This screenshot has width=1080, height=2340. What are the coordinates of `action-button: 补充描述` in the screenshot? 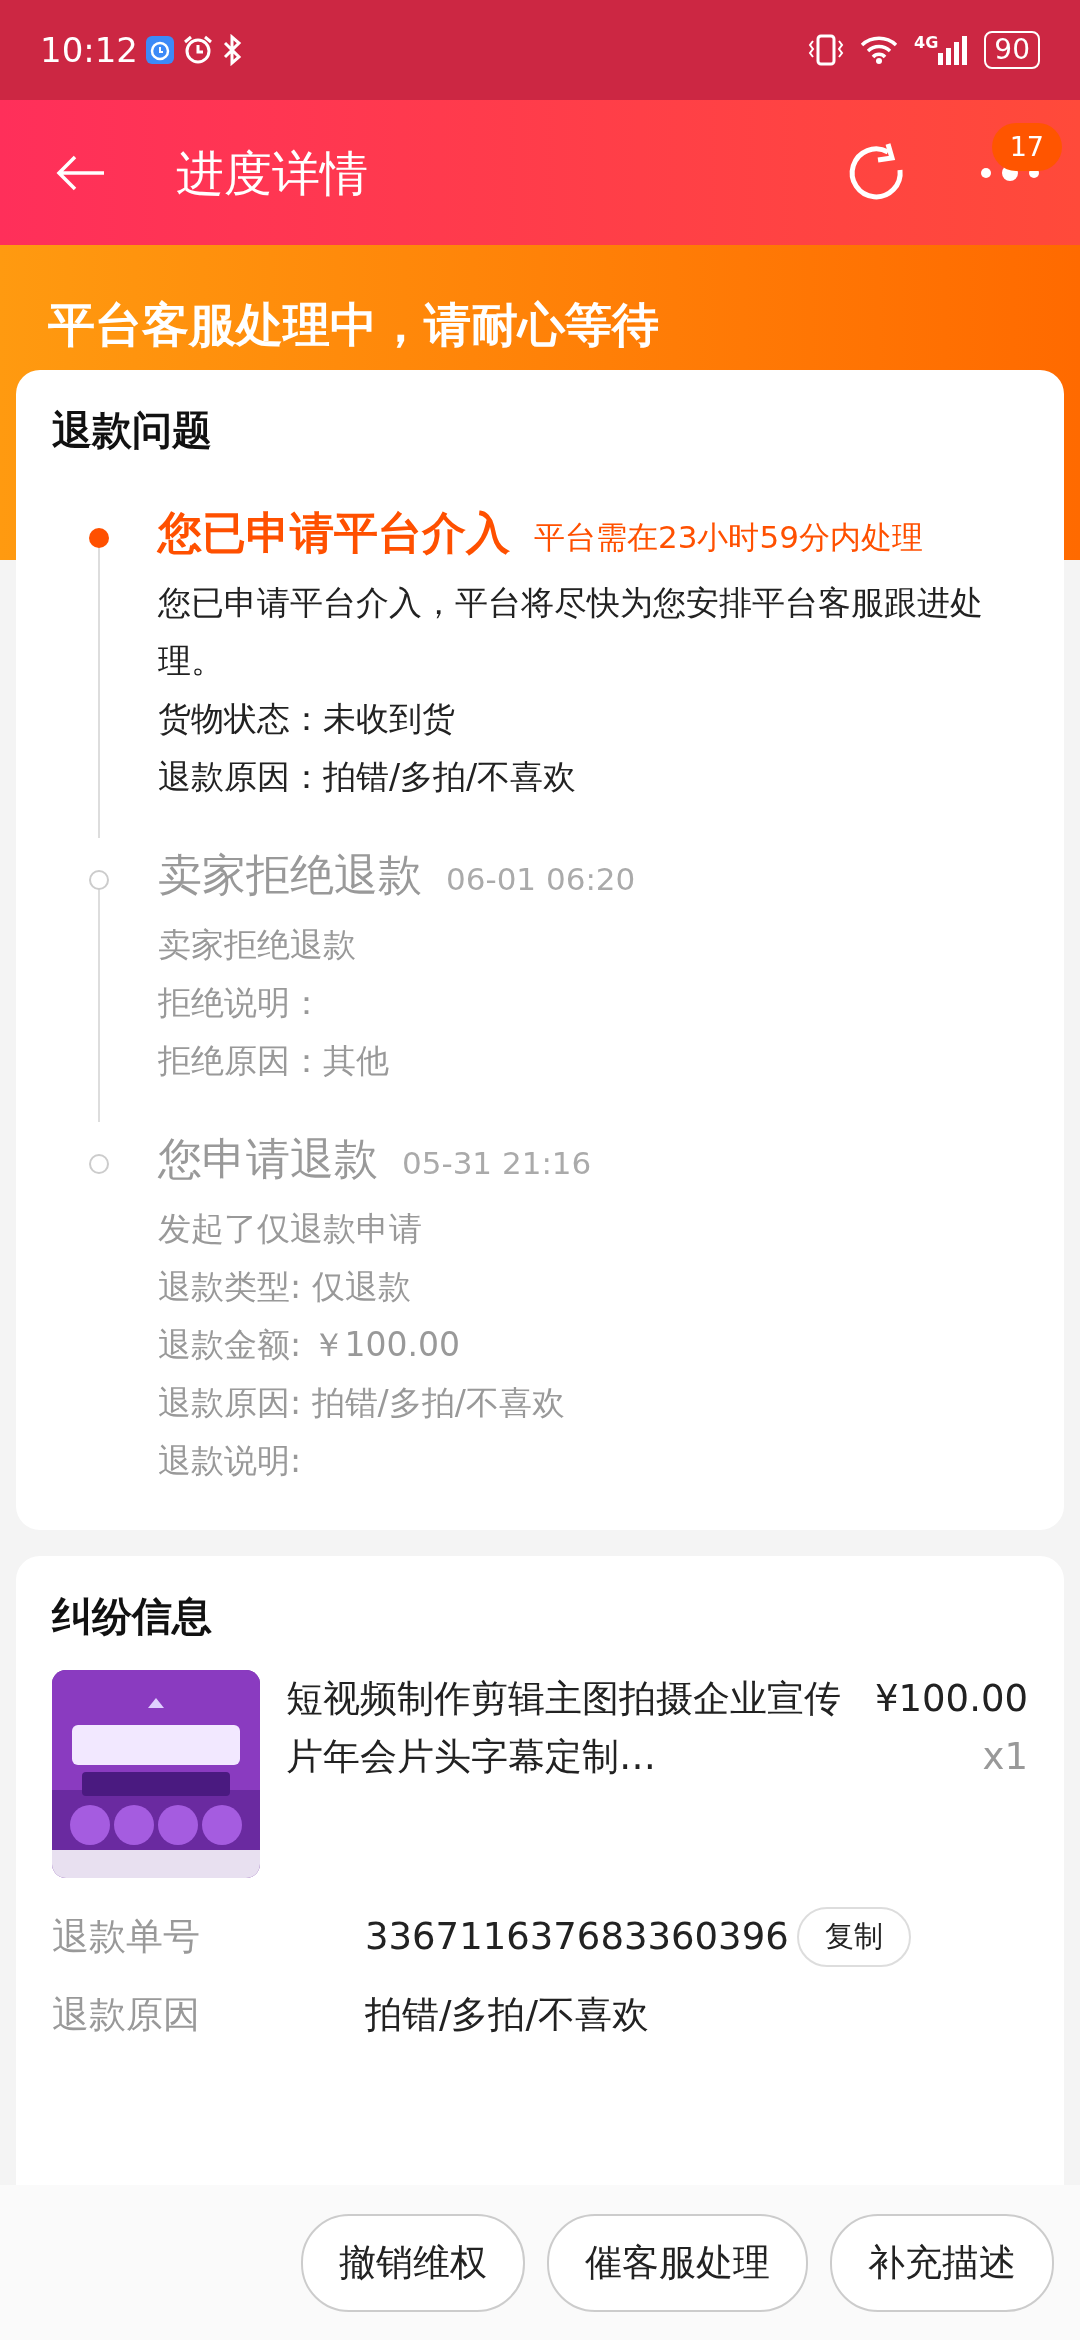 It's located at (942, 2262).